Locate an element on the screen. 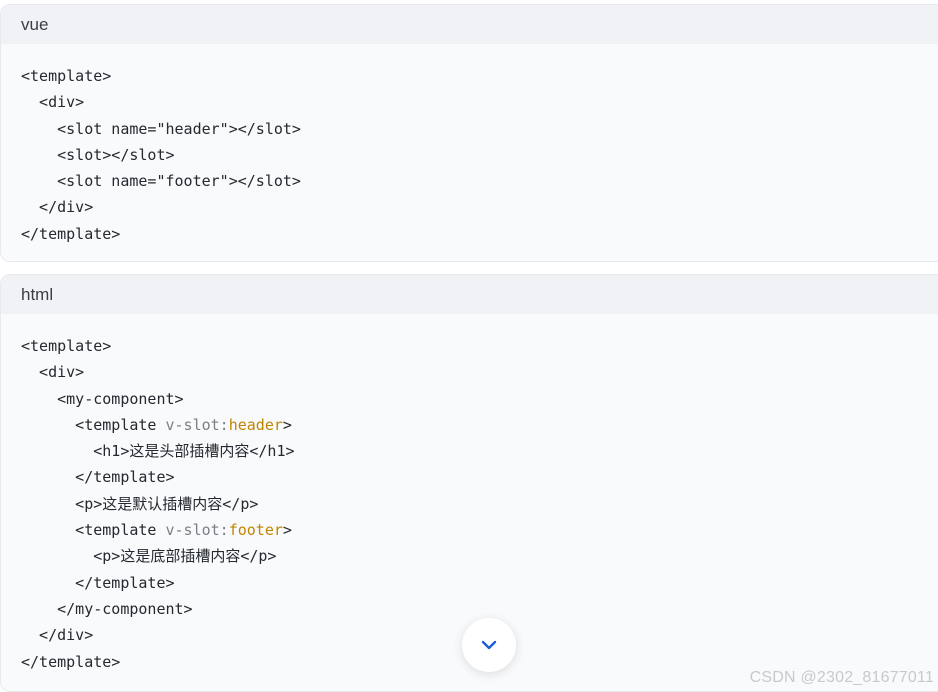  code-token: <slot name="header"></slot> is located at coordinates (161, 128).